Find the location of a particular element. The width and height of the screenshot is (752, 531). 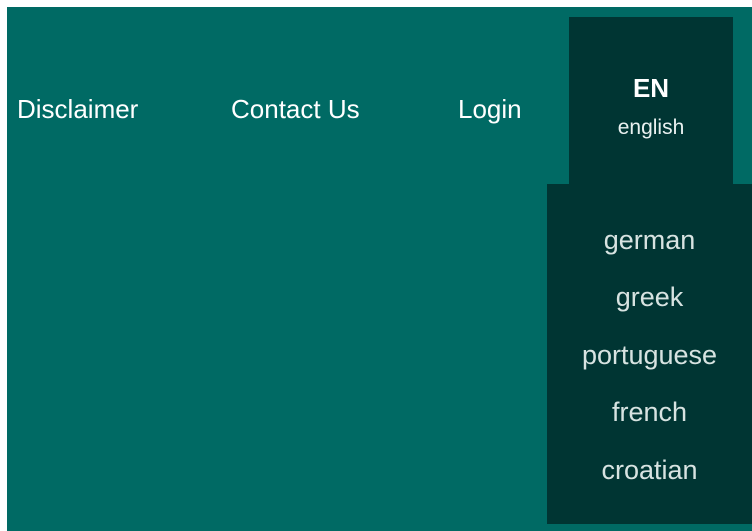

language-option-croatian: croatian is located at coordinates (649, 470).